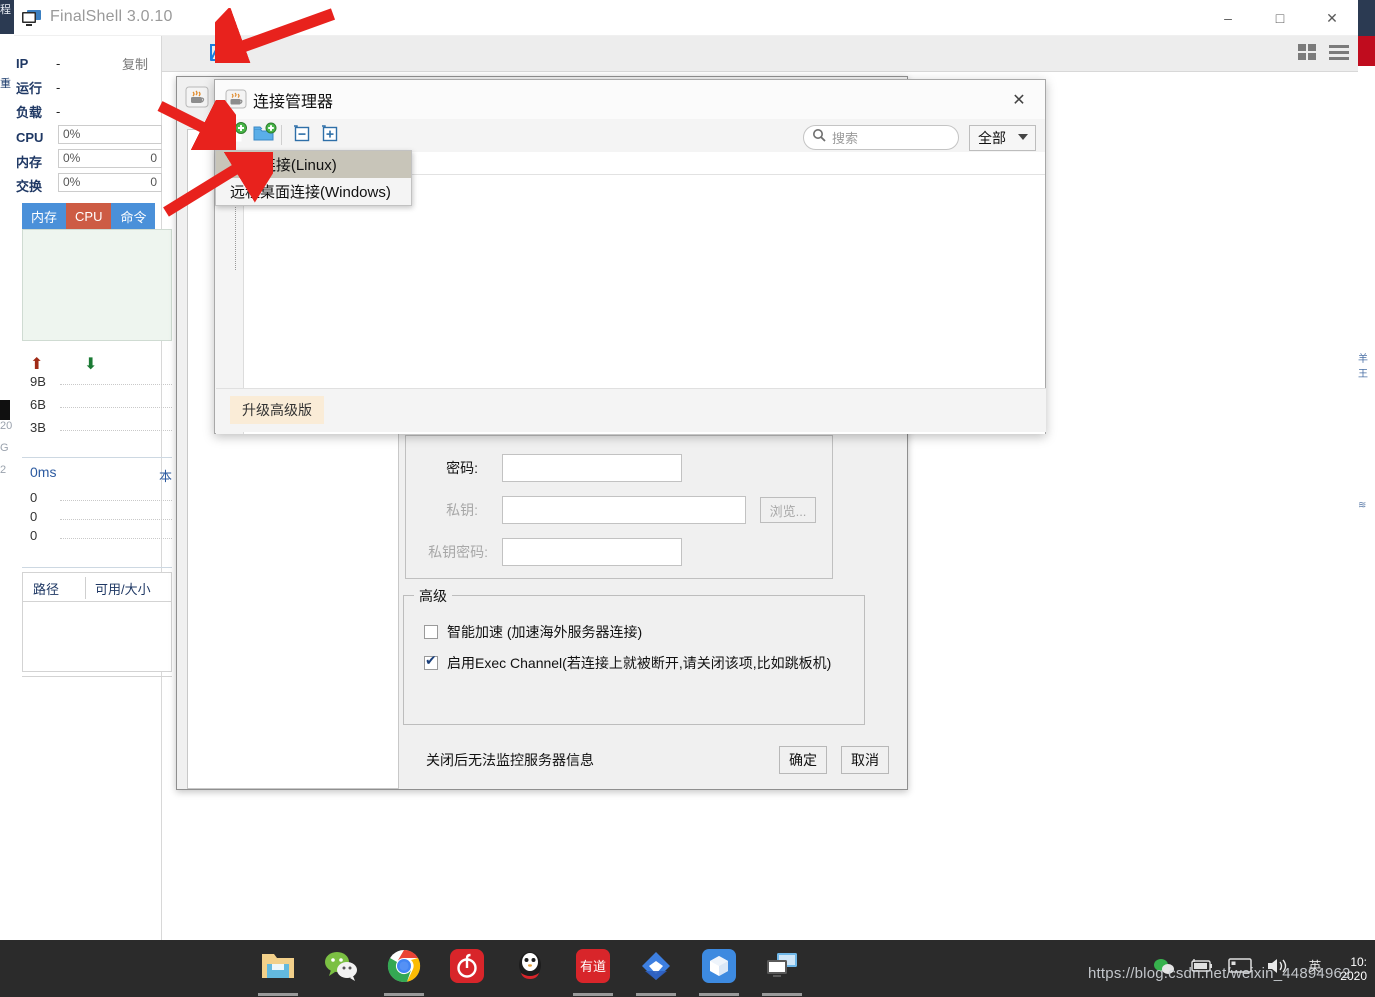 The image size is (1375, 997). Describe the element at coordinates (135, 63) in the screenshot. I see `copy-button: 复制` at that location.